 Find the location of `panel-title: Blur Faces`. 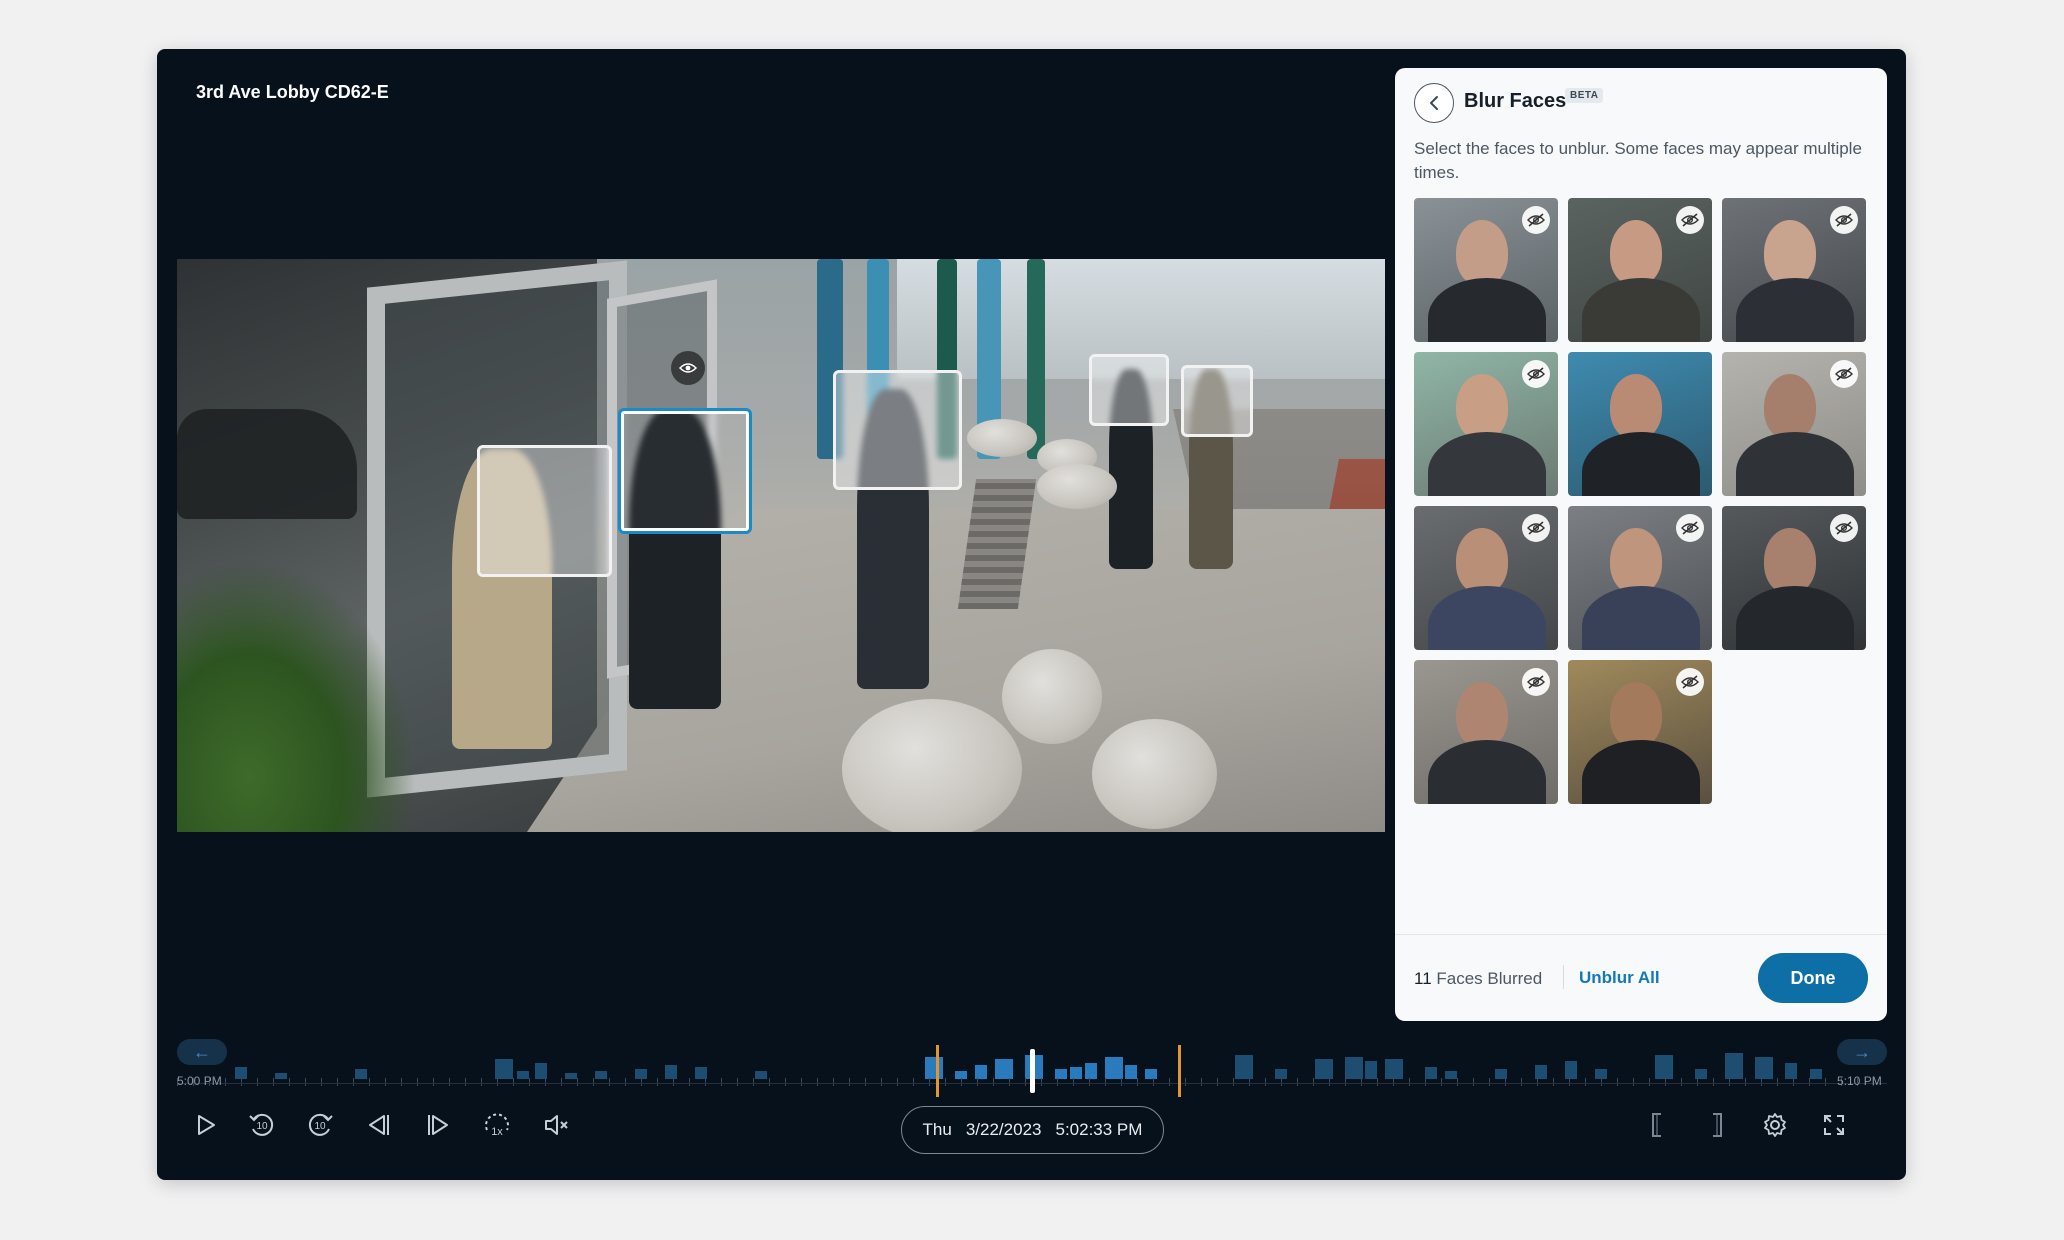

panel-title: Blur Faces is located at coordinates (1515, 101).